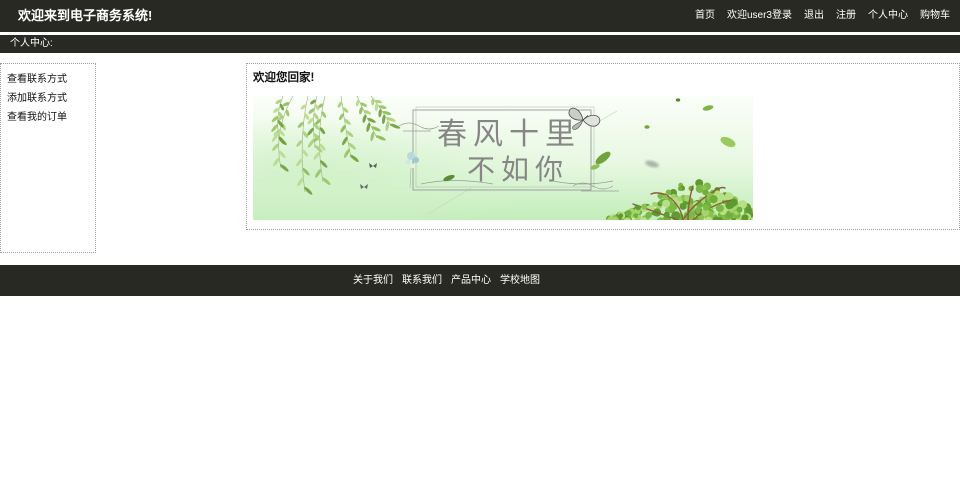 This screenshot has width=960, height=479. Describe the element at coordinates (480, 44) in the screenshot. I see `section-bar: 个人中心:` at that location.